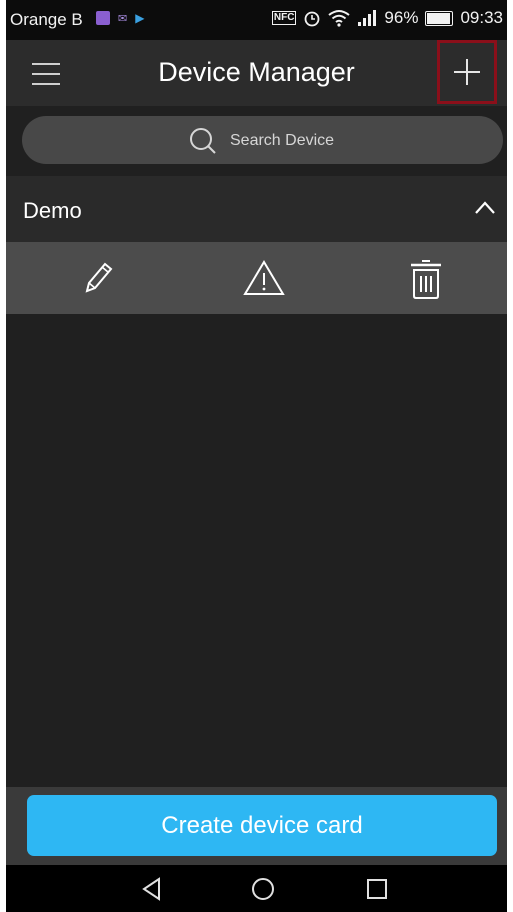  I want to click on bottom-action-area: Create device card, so click(256, 826).